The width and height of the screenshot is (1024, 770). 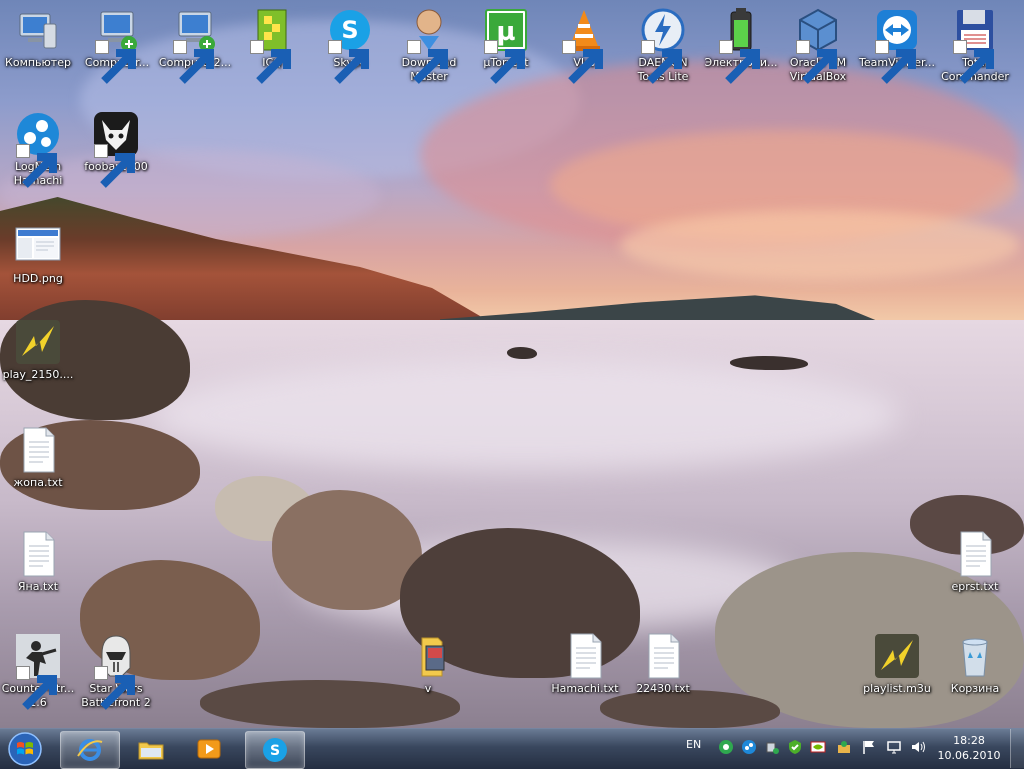 What do you see at coordinates (918, 747) in the screenshot?
I see `volume-icon` at bounding box center [918, 747].